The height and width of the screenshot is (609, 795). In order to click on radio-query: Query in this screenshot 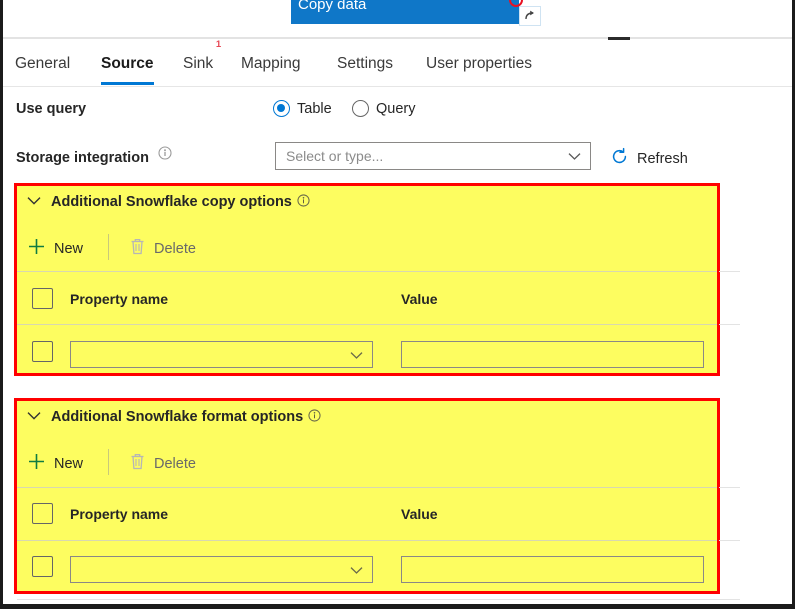, I will do `click(384, 108)`.